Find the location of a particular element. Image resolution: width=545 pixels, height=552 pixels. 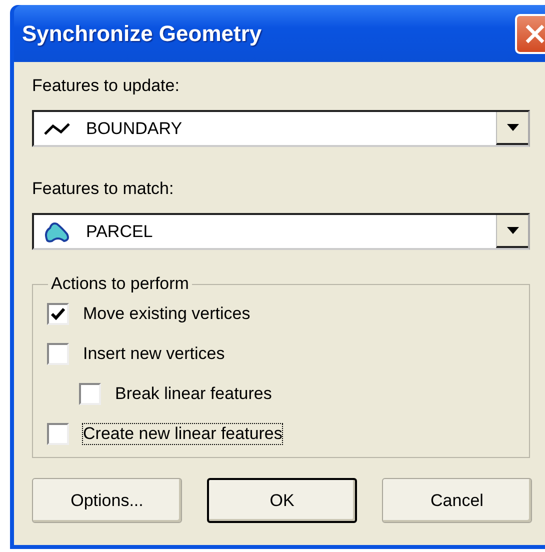

feature-dropdown: BOUNDARY is located at coordinates (281, 128).